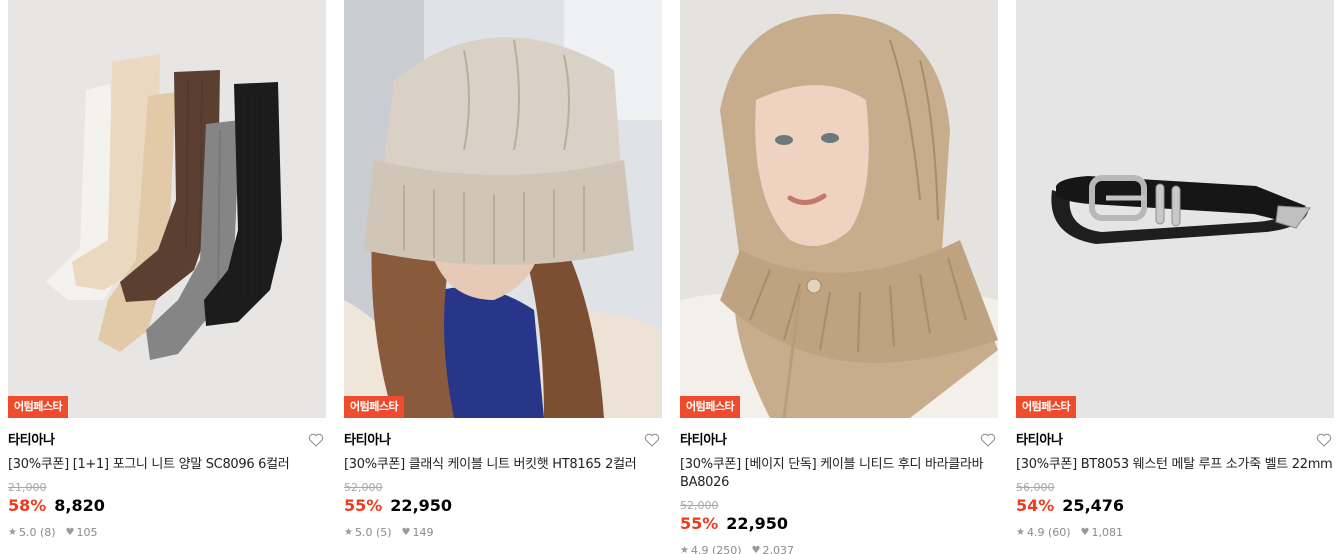 This screenshot has width=1340, height=554. What do you see at coordinates (1175, 533) in the screenshot?
I see `review-meta: ★ 4.9 (60) ♥ 1,081` at bounding box center [1175, 533].